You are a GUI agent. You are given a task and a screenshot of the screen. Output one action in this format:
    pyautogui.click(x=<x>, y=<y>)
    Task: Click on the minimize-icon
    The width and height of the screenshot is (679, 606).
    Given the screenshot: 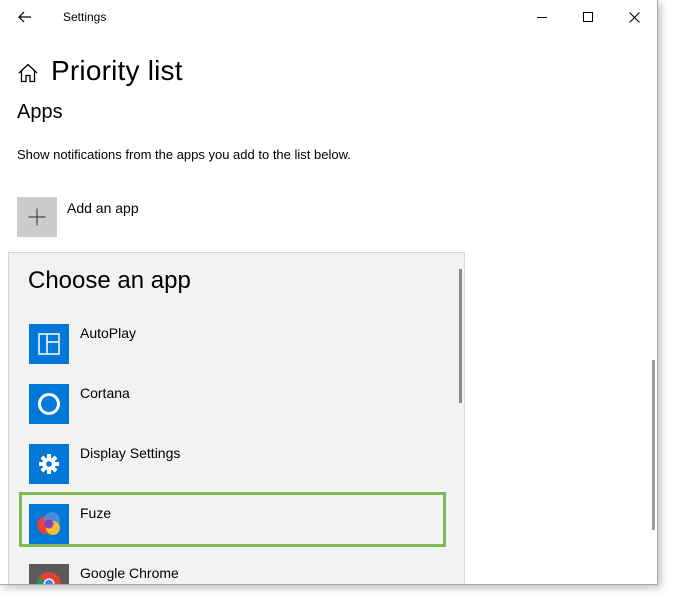 What is the action you would take?
    pyautogui.click(x=542, y=17)
    